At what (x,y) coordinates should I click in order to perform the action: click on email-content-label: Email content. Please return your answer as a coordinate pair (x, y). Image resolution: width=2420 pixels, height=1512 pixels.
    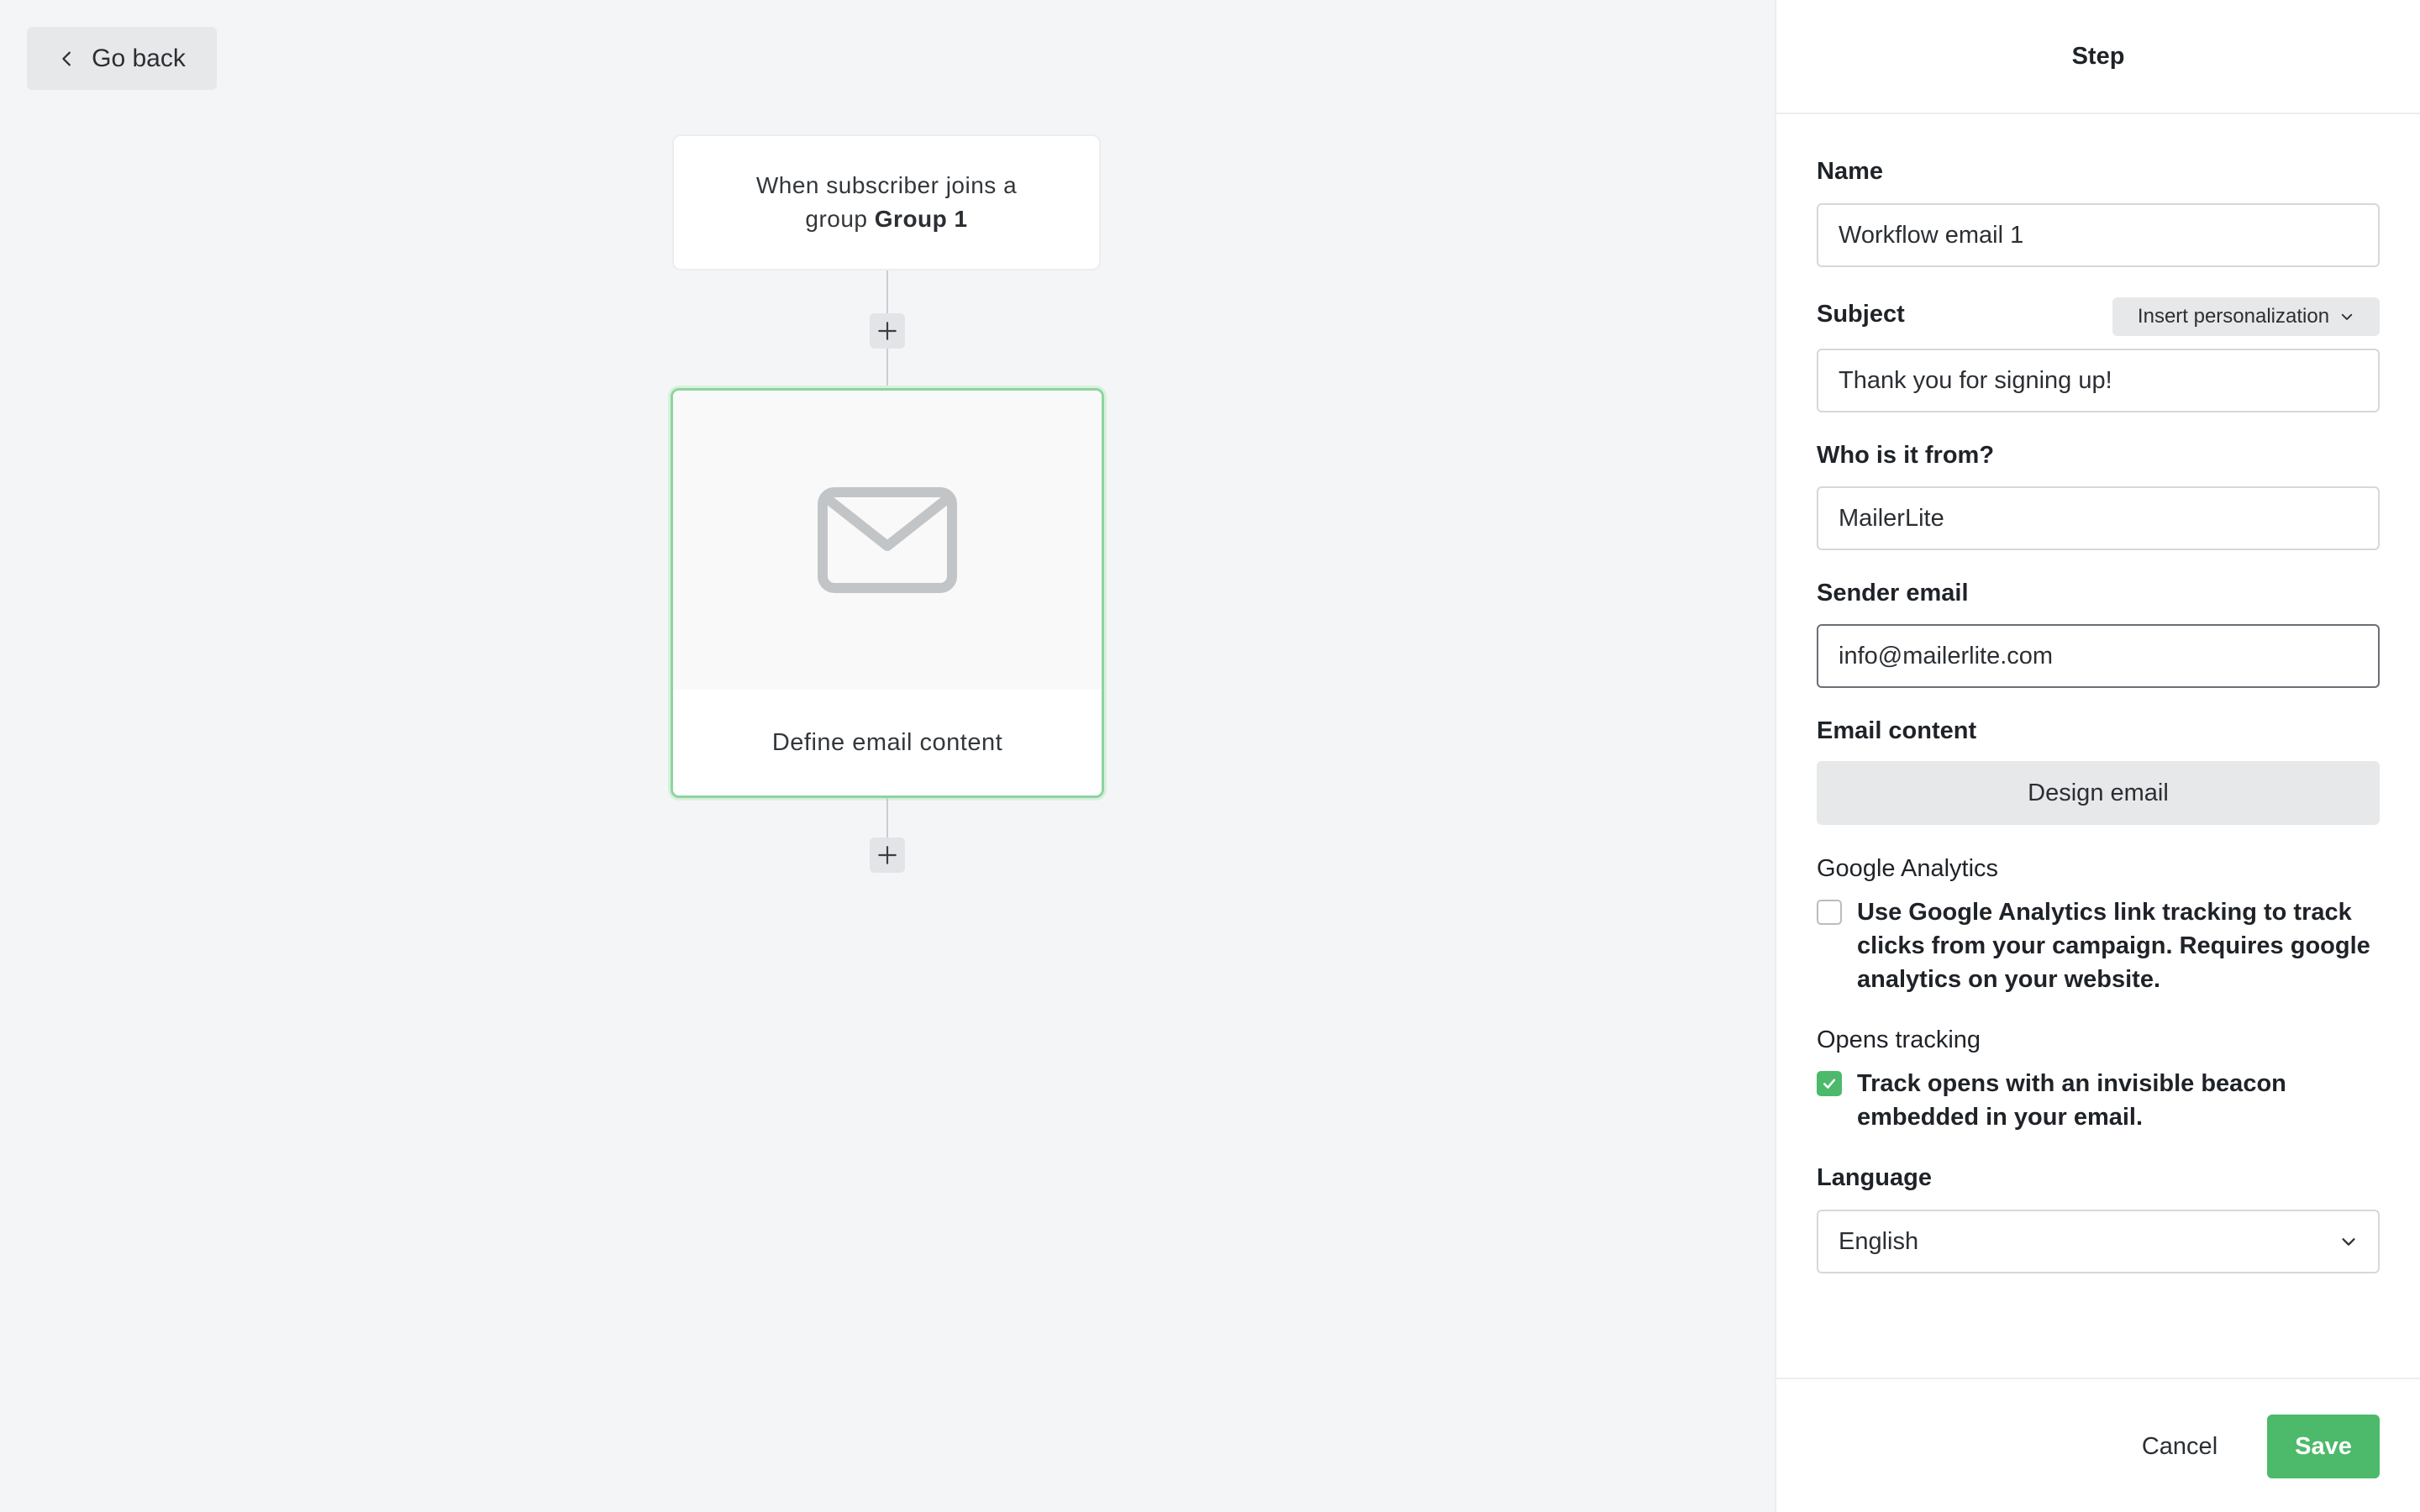
    Looking at the image, I should click on (1897, 730).